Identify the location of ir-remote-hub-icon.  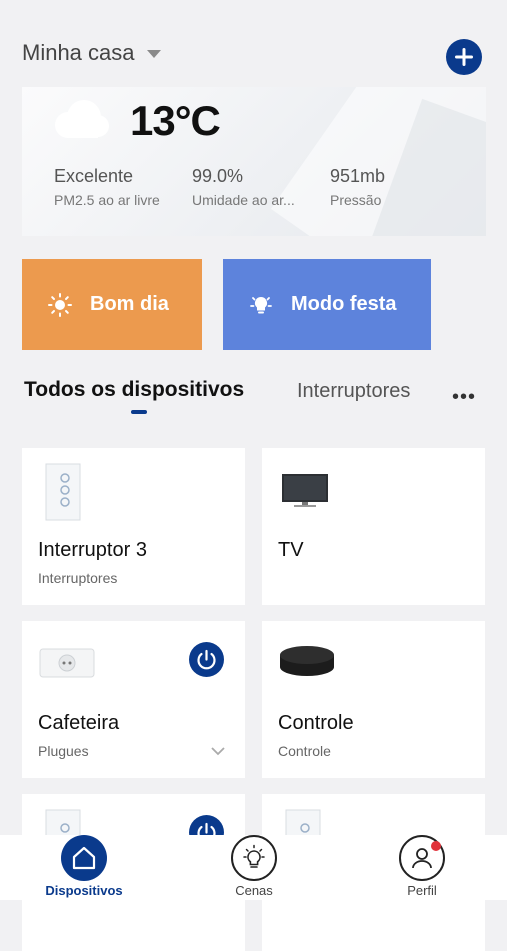
(307, 661).